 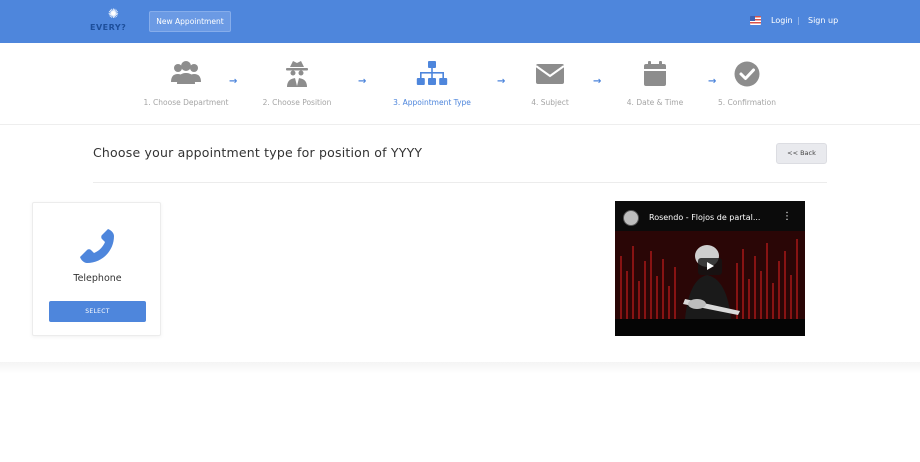 I want to click on step-choose-position: 2. Choose Position, so click(x=297, y=83).